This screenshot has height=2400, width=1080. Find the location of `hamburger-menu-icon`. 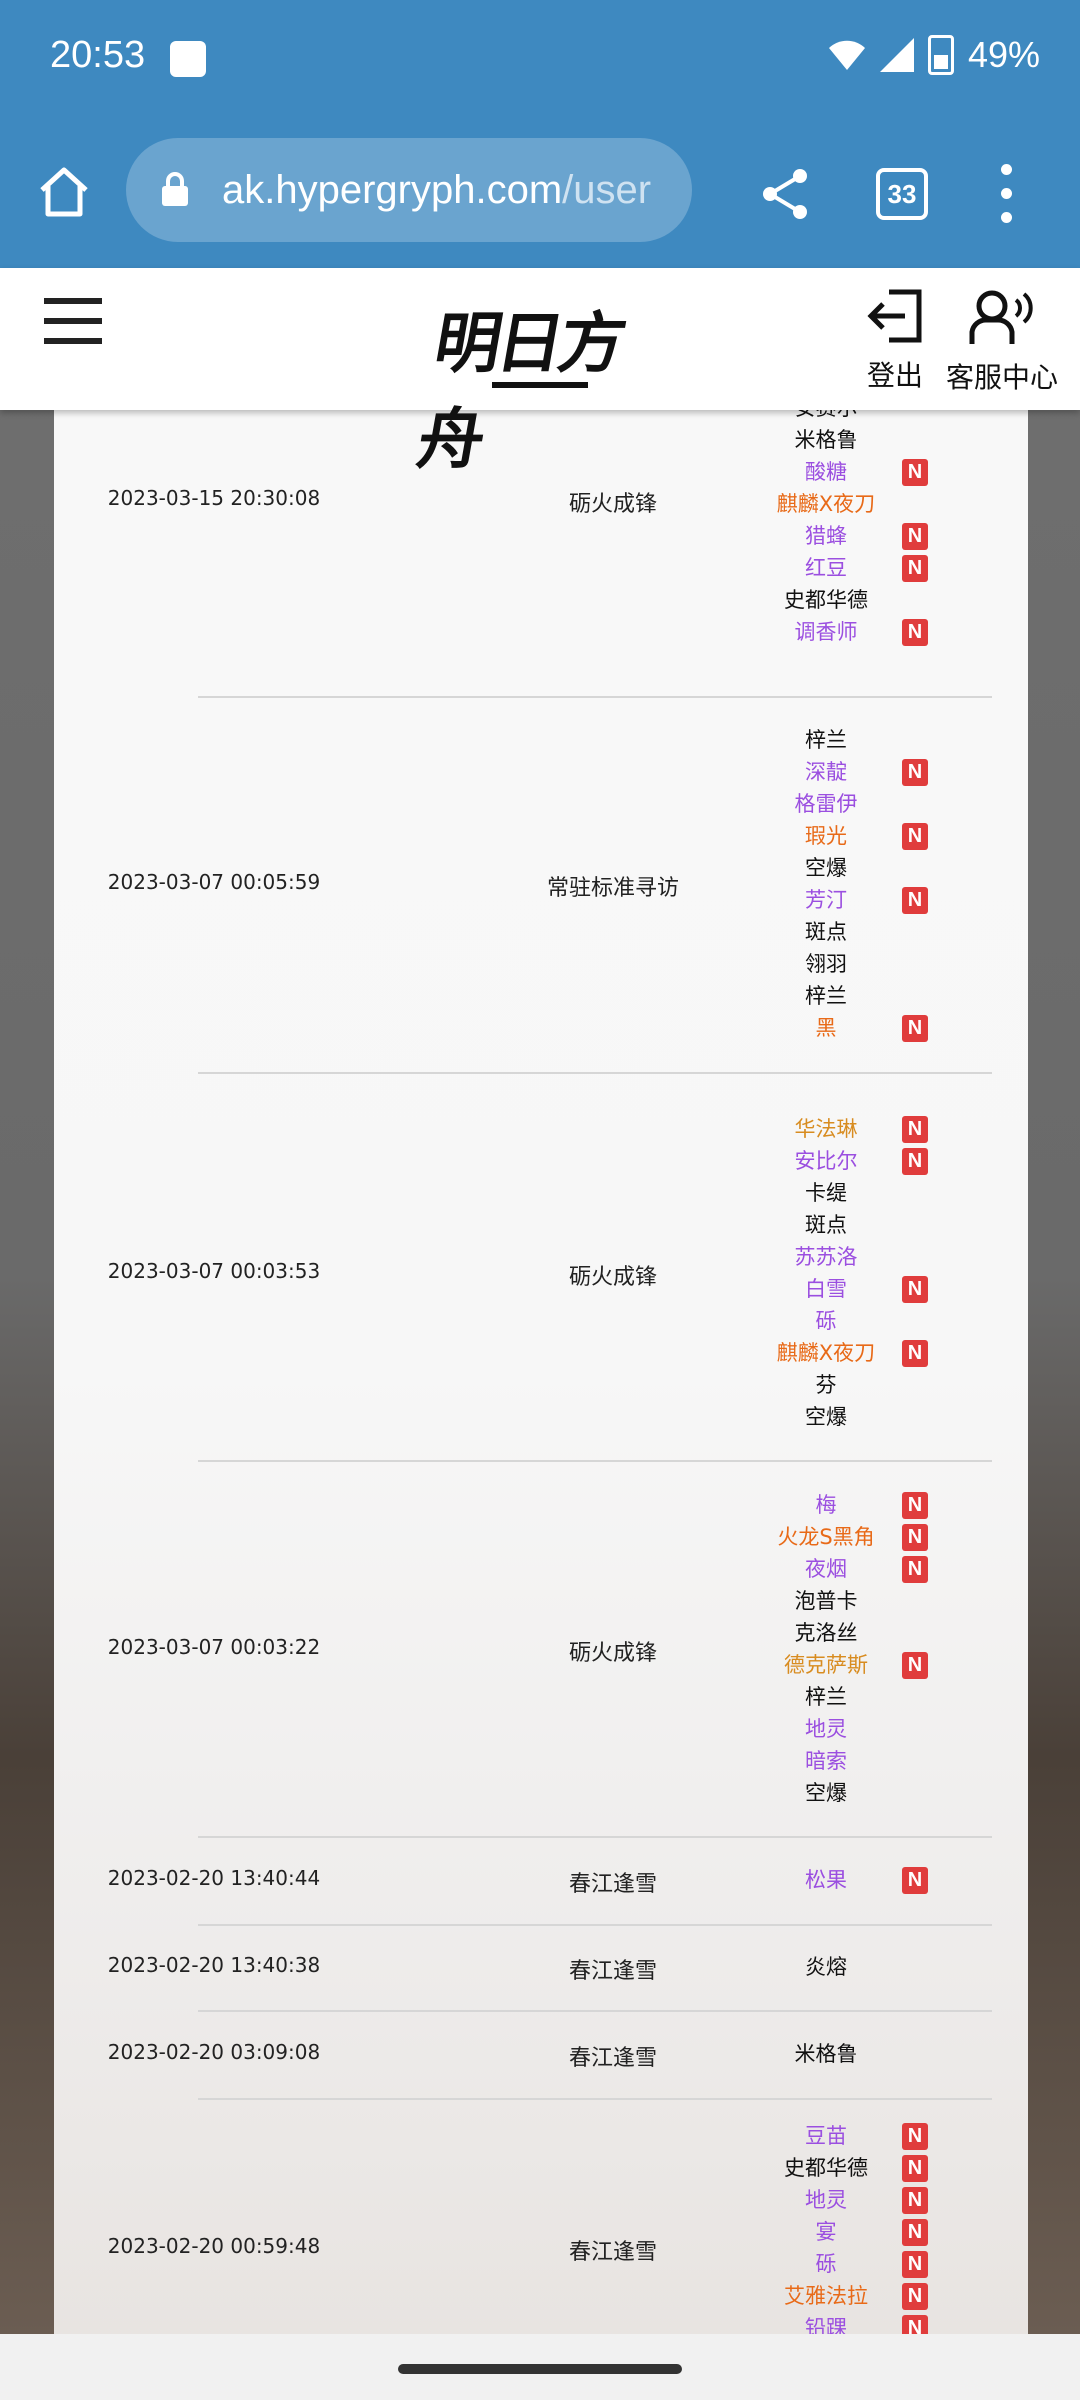

hamburger-menu-icon is located at coordinates (73, 321).